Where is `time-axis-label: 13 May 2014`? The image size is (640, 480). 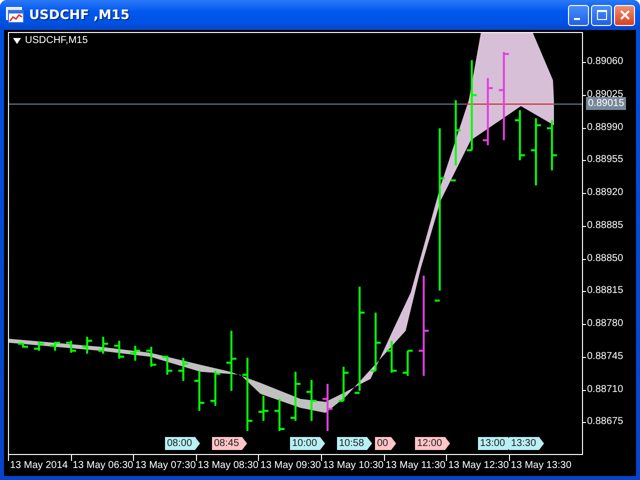
time-axis-label: 13 May 2014 is located at coordinates (38, 463).